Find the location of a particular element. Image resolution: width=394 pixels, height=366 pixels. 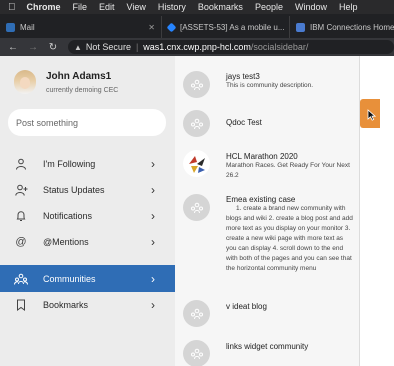

community-title: jays test3 is located at coordinates (243, 76).